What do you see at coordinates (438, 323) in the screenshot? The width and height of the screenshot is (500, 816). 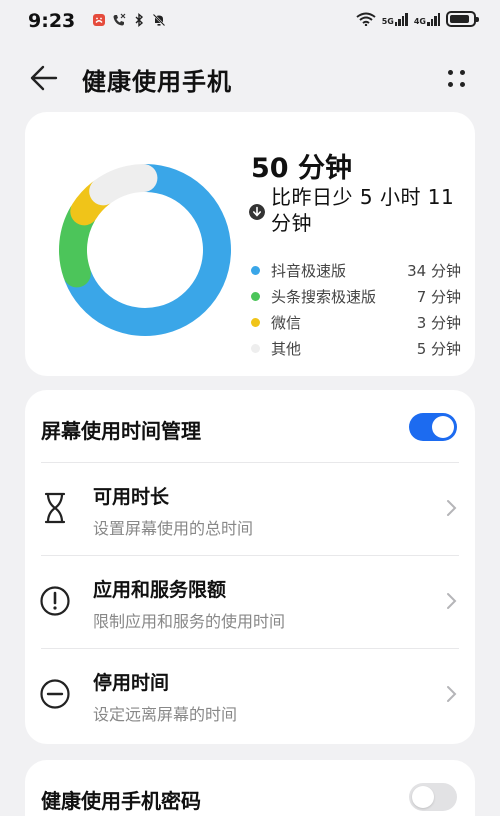 I see `legend-app-time: 3 分钟` at bounding box center [438, 323].